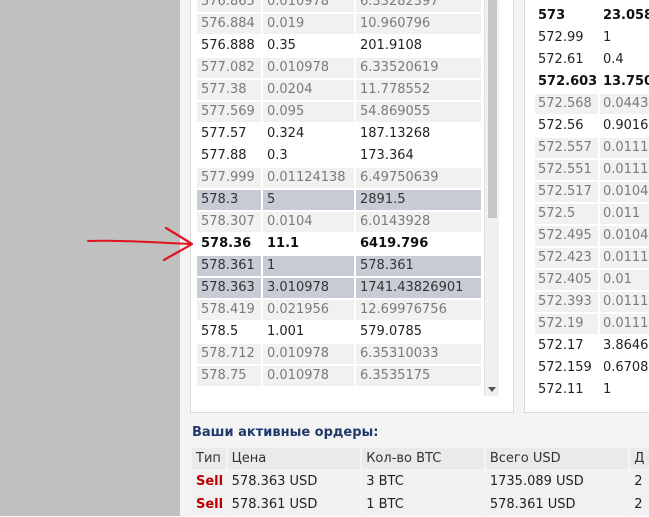  Describe the element at coordinates (418, 222) in the screenshot. I see `order-total: 6.0143928` at that location.